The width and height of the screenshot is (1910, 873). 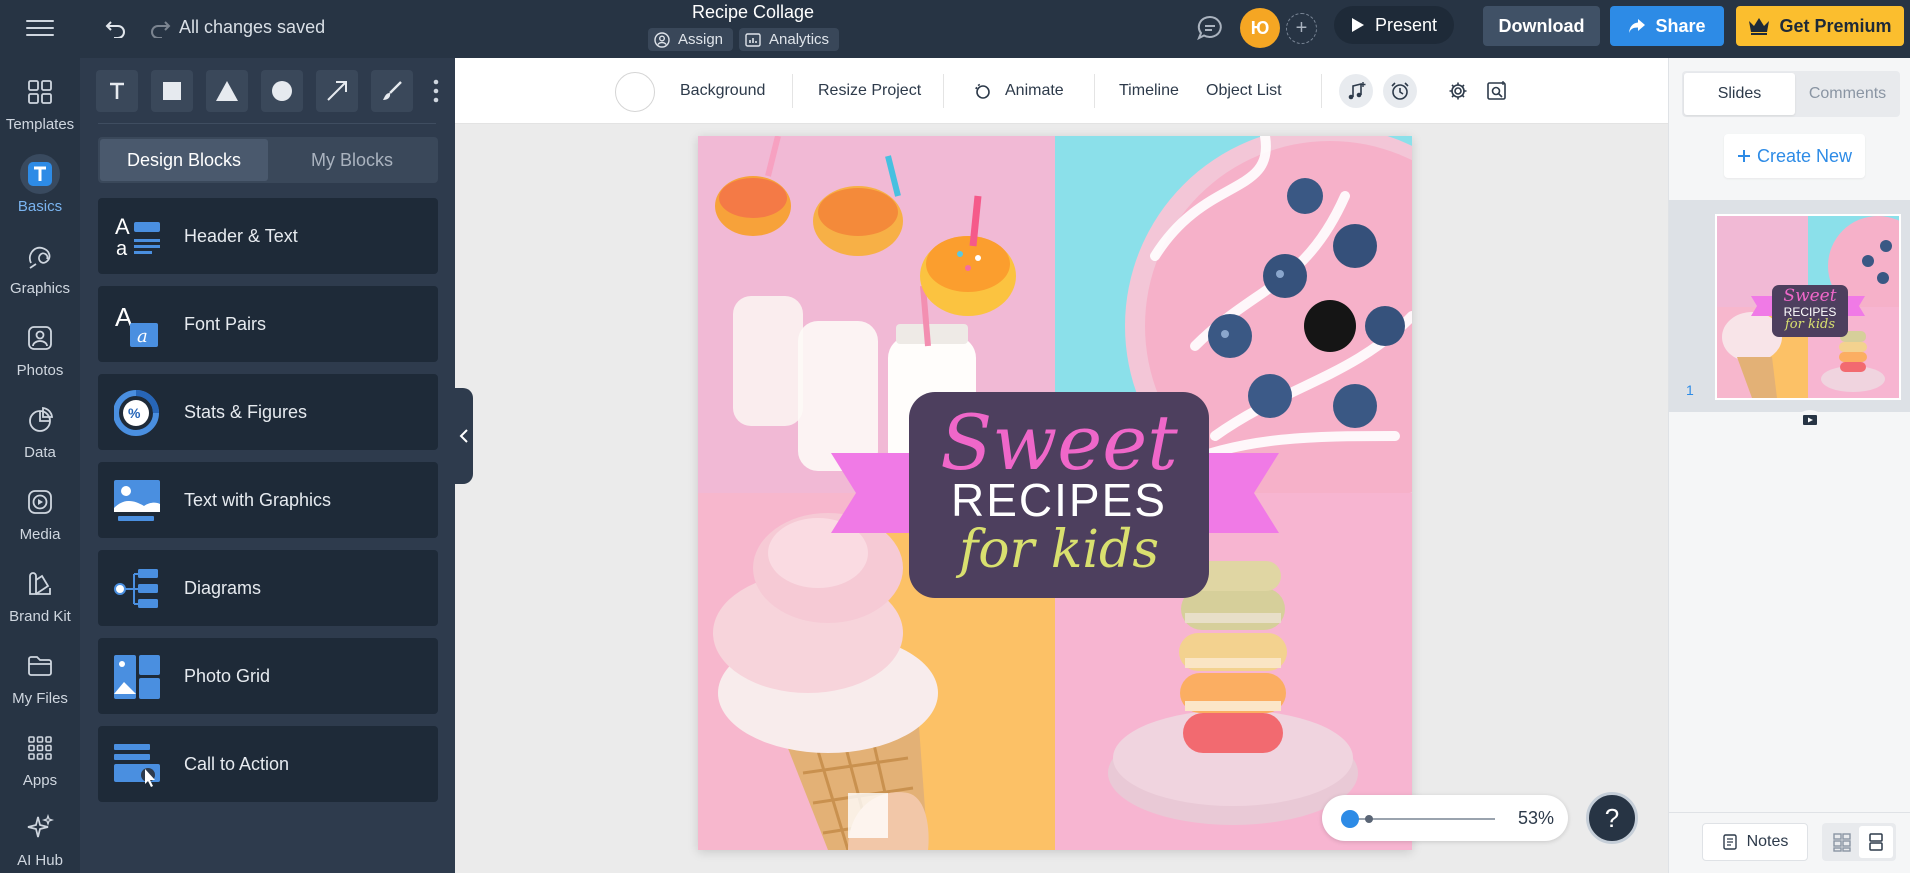 I want to click on rail-item-ai-hub: AI Hub, so click(x=40, y=836).